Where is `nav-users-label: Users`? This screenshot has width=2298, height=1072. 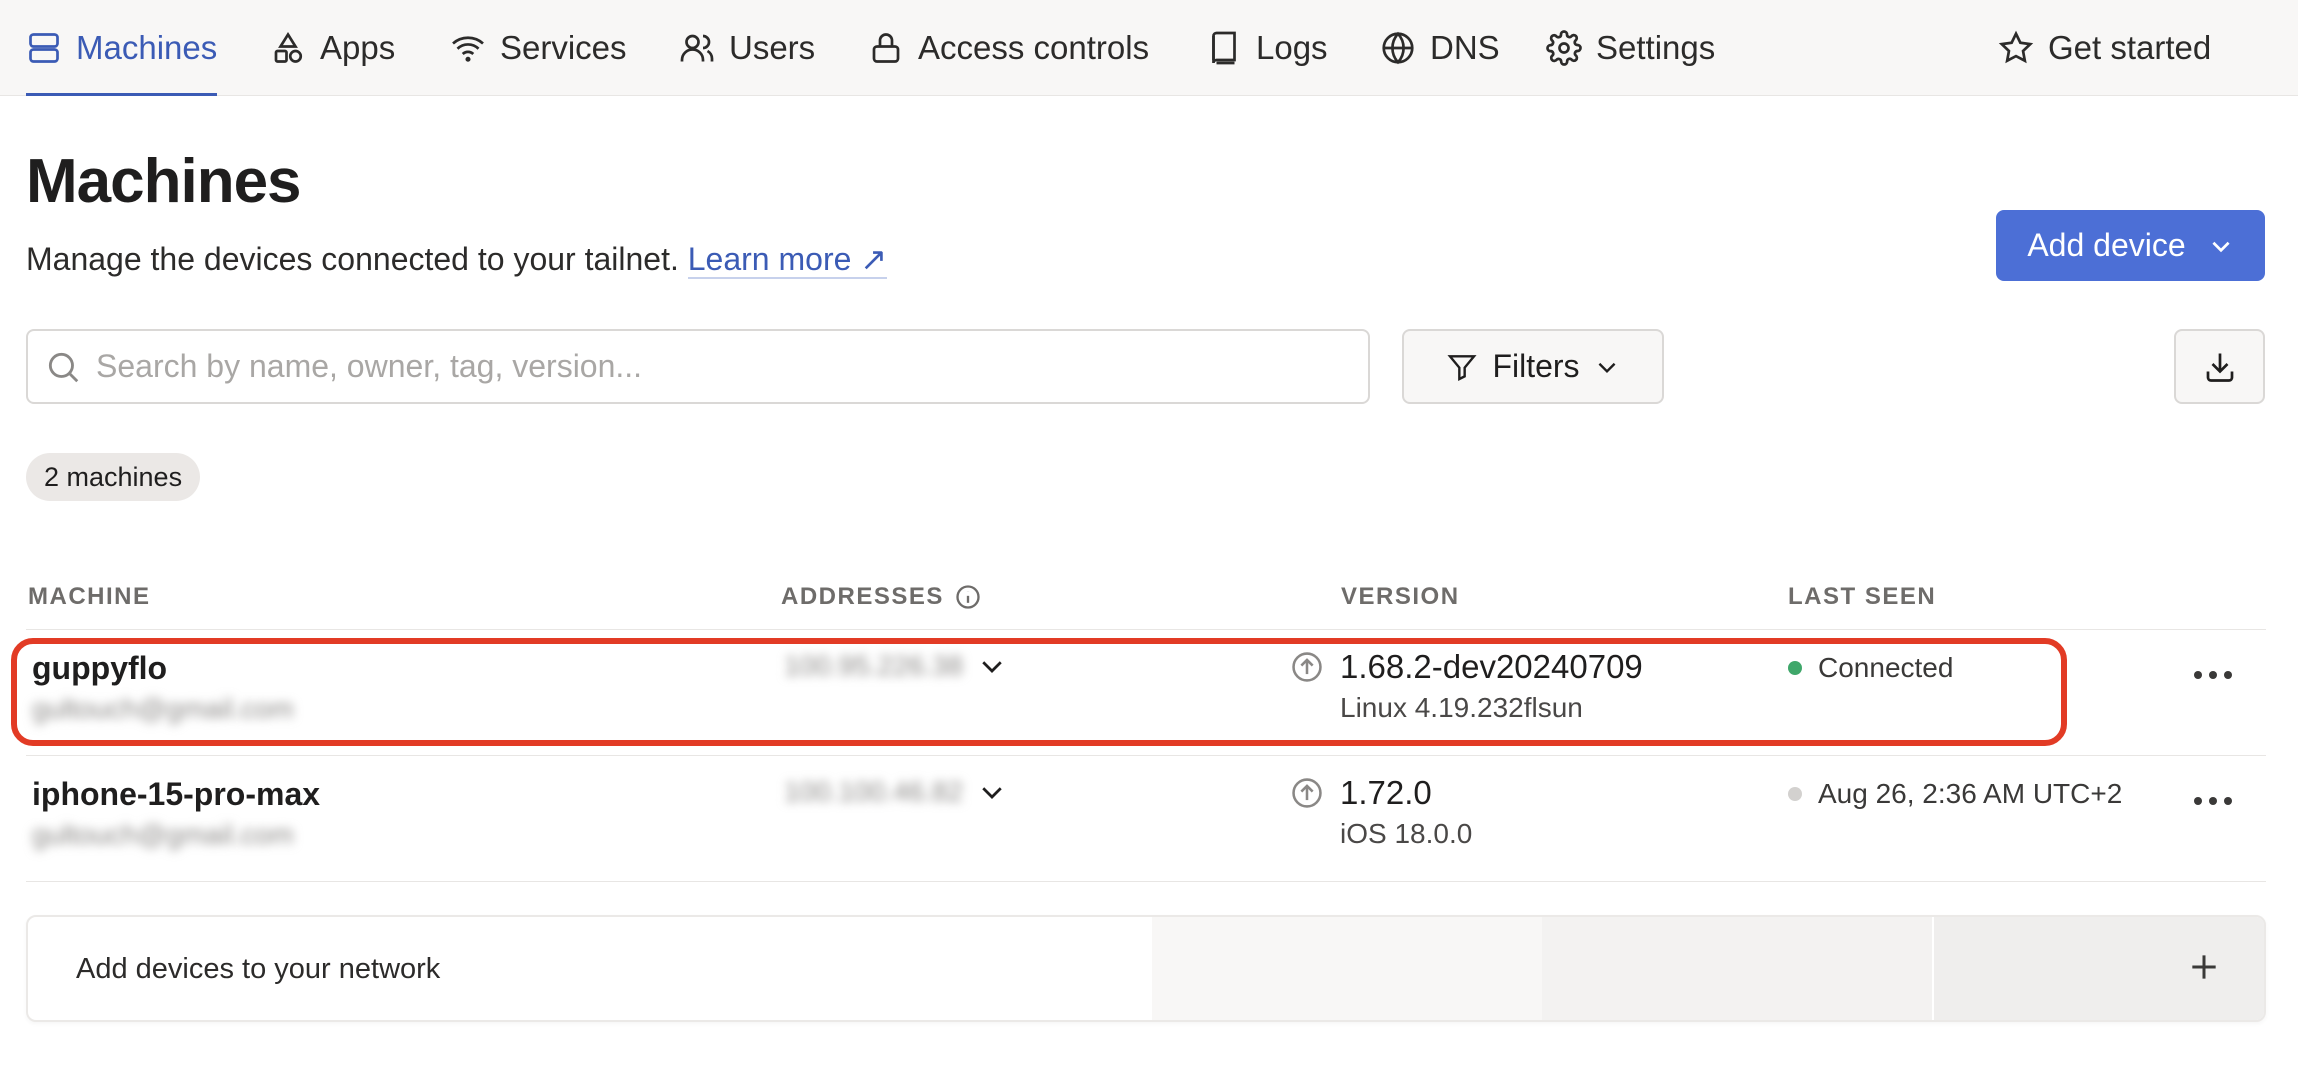
nav-users-label: Users is located at coordinates (772, 47).